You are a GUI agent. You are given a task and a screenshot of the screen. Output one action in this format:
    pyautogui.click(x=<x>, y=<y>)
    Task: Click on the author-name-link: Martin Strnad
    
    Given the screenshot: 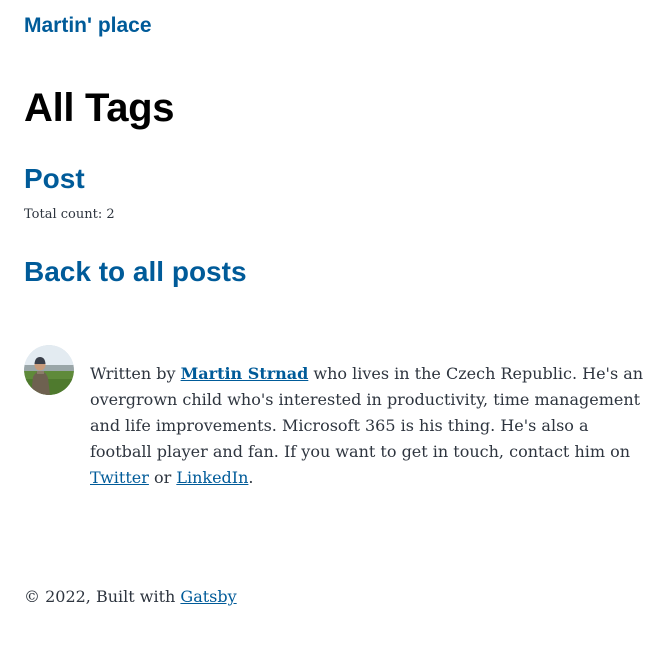 What is the action you would take?
    pyautogui.click(x=245, y=373)
    